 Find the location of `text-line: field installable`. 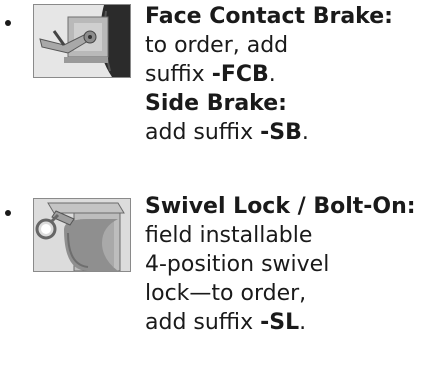

text-line: field installable is located at coordinates (229, 235).